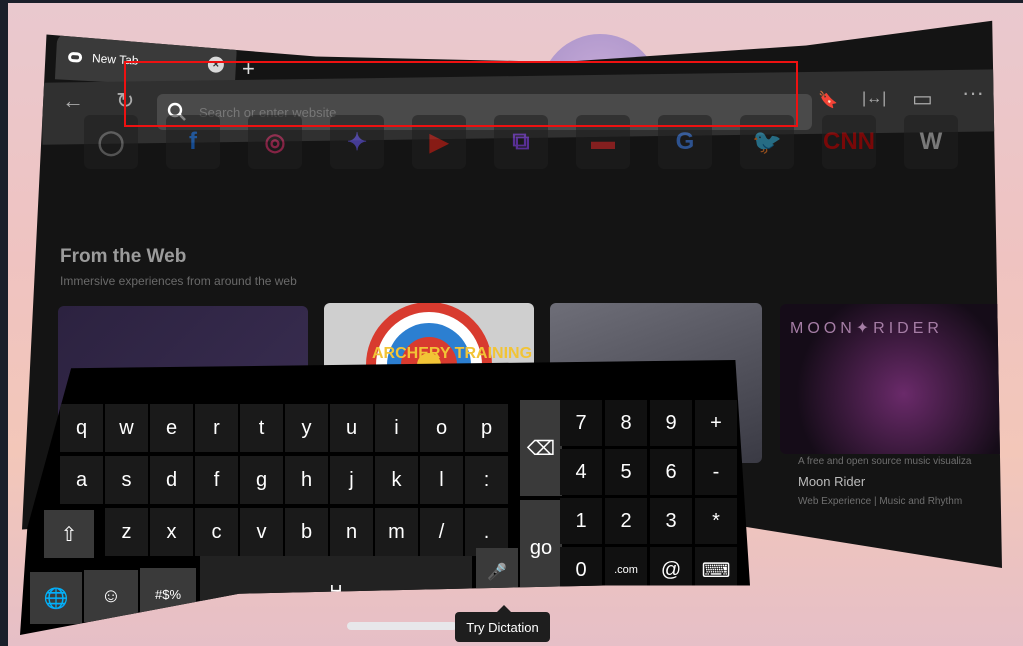 The width and height of the screenshot is (1023, 646). Describe the element at coordinates (396, 480) in the screenshot. I see `key-k: k` at that location.